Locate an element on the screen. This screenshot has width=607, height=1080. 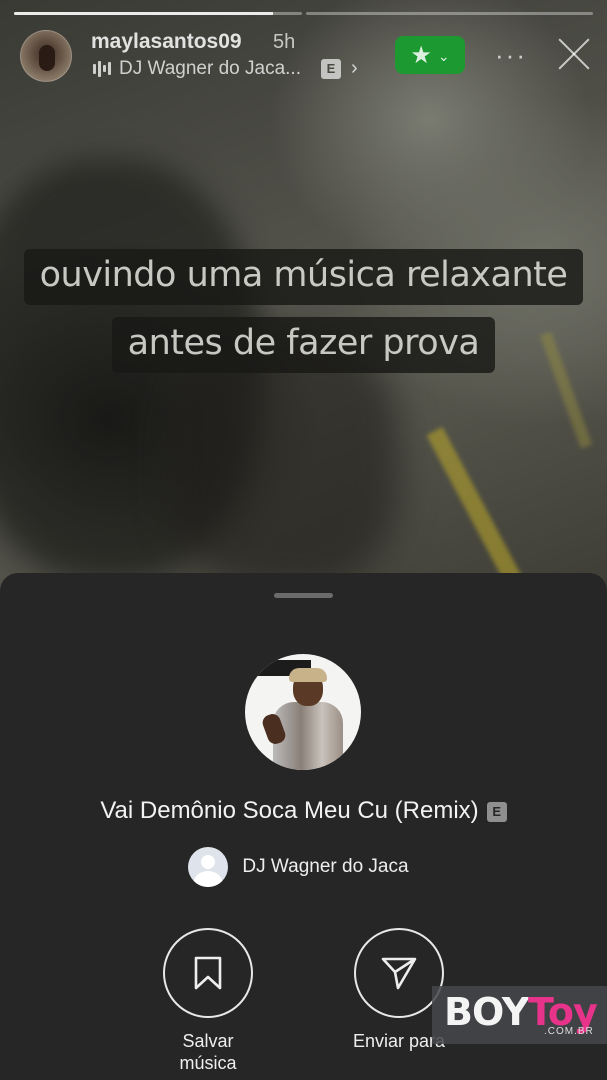
caption-text: antes de fazer prova is located at coordinates (303, 345).